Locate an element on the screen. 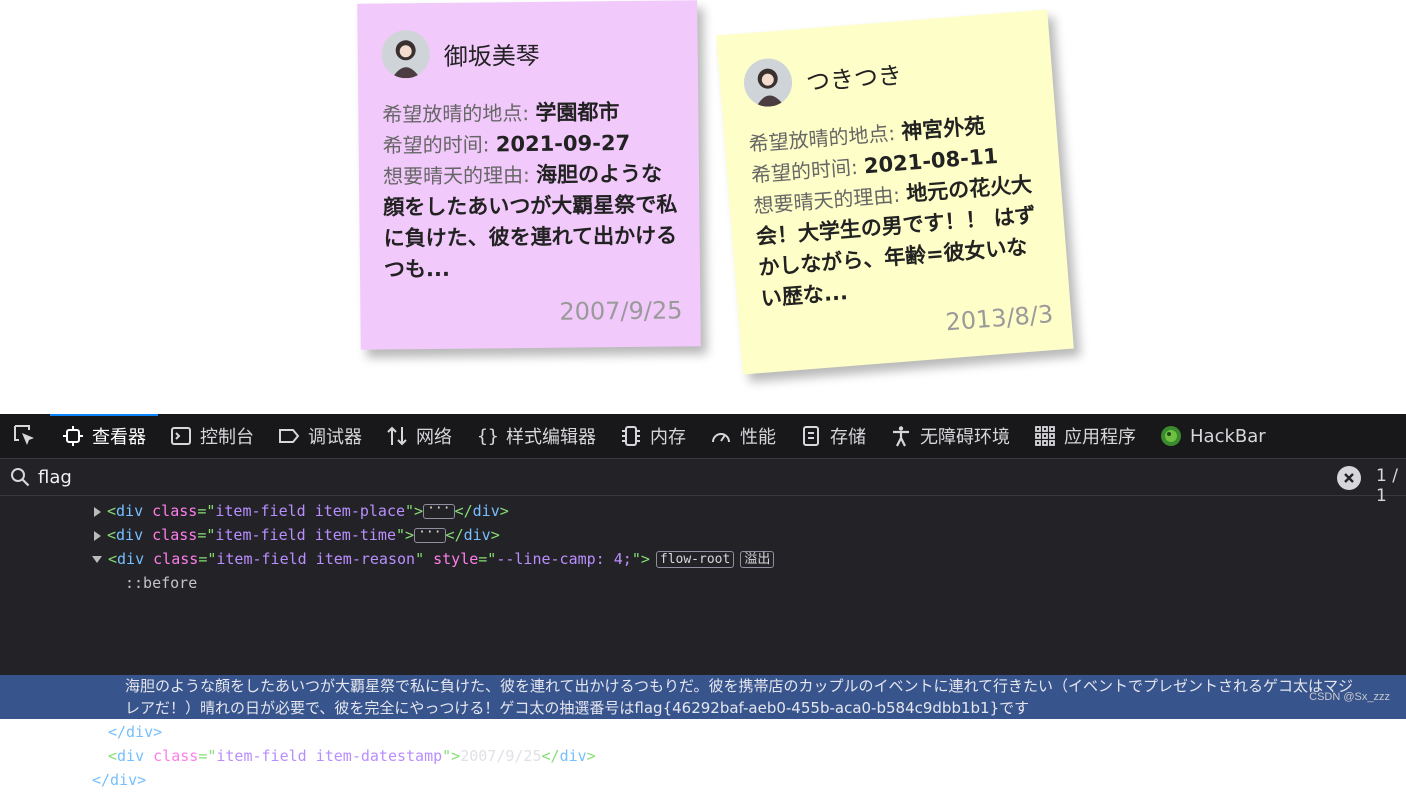  application-icon is located at coordinates (1045, 436).